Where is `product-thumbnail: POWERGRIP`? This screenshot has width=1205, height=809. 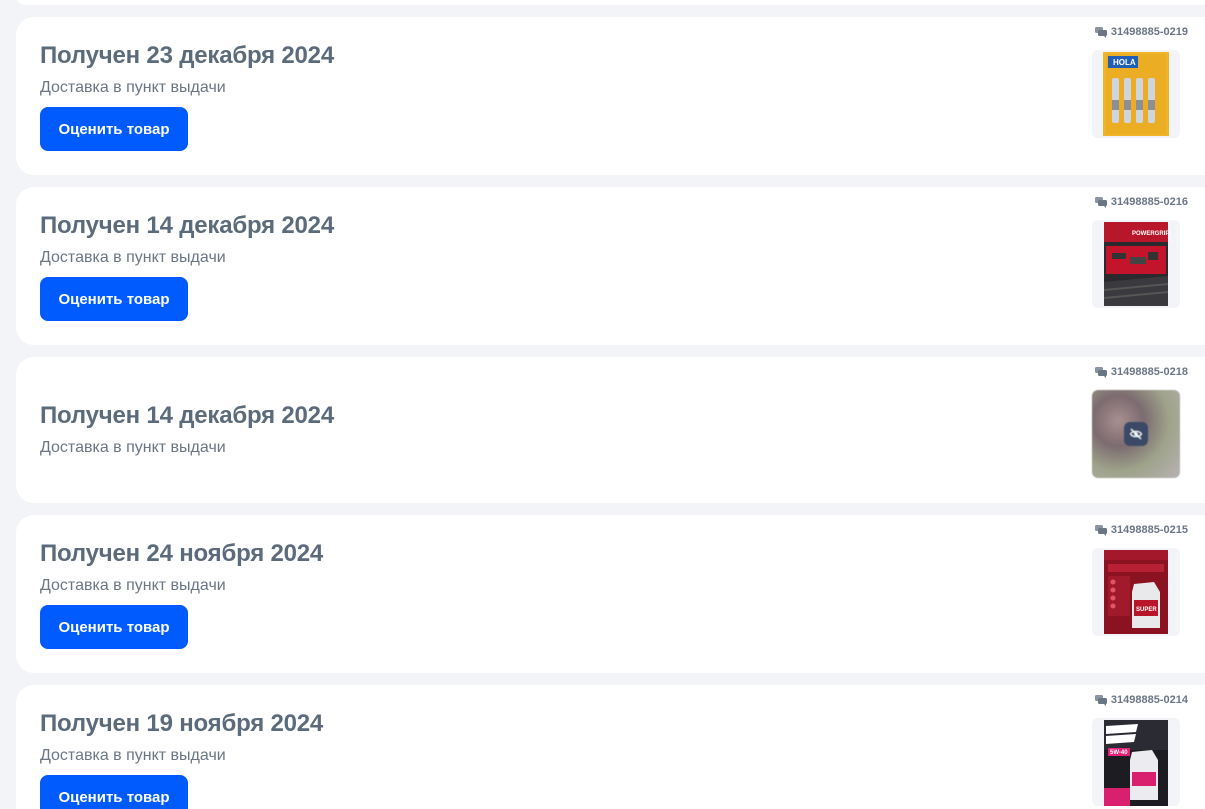
product-thumbnail: POWERGRIP is located at coordinates (1136, 264).